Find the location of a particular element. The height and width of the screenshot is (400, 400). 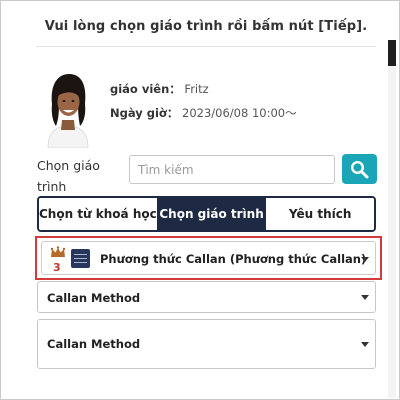

teacher-label: giáo viên： is located at coordinates (145, 89).